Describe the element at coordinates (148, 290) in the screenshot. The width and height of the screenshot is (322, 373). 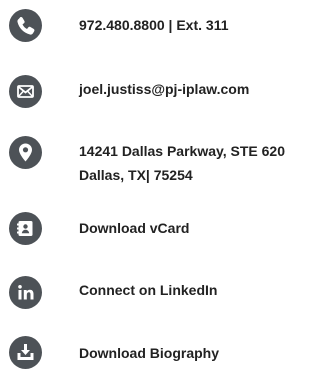
I see `connect-linkedin-link: Connect on LinkedIn` at that location.